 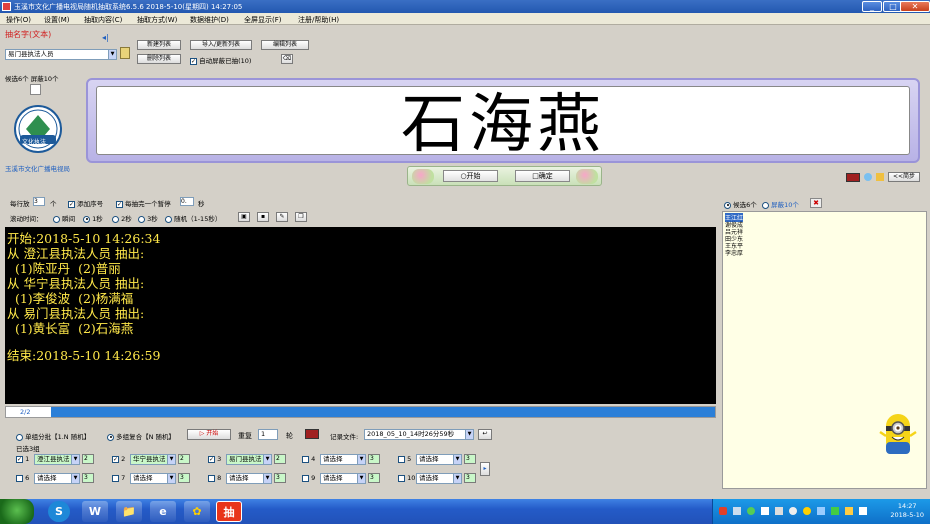 What do you see at coordinates (88, 459) in the screenshot?
I see `group-1-count: 2` at bounding box center [88, 459].